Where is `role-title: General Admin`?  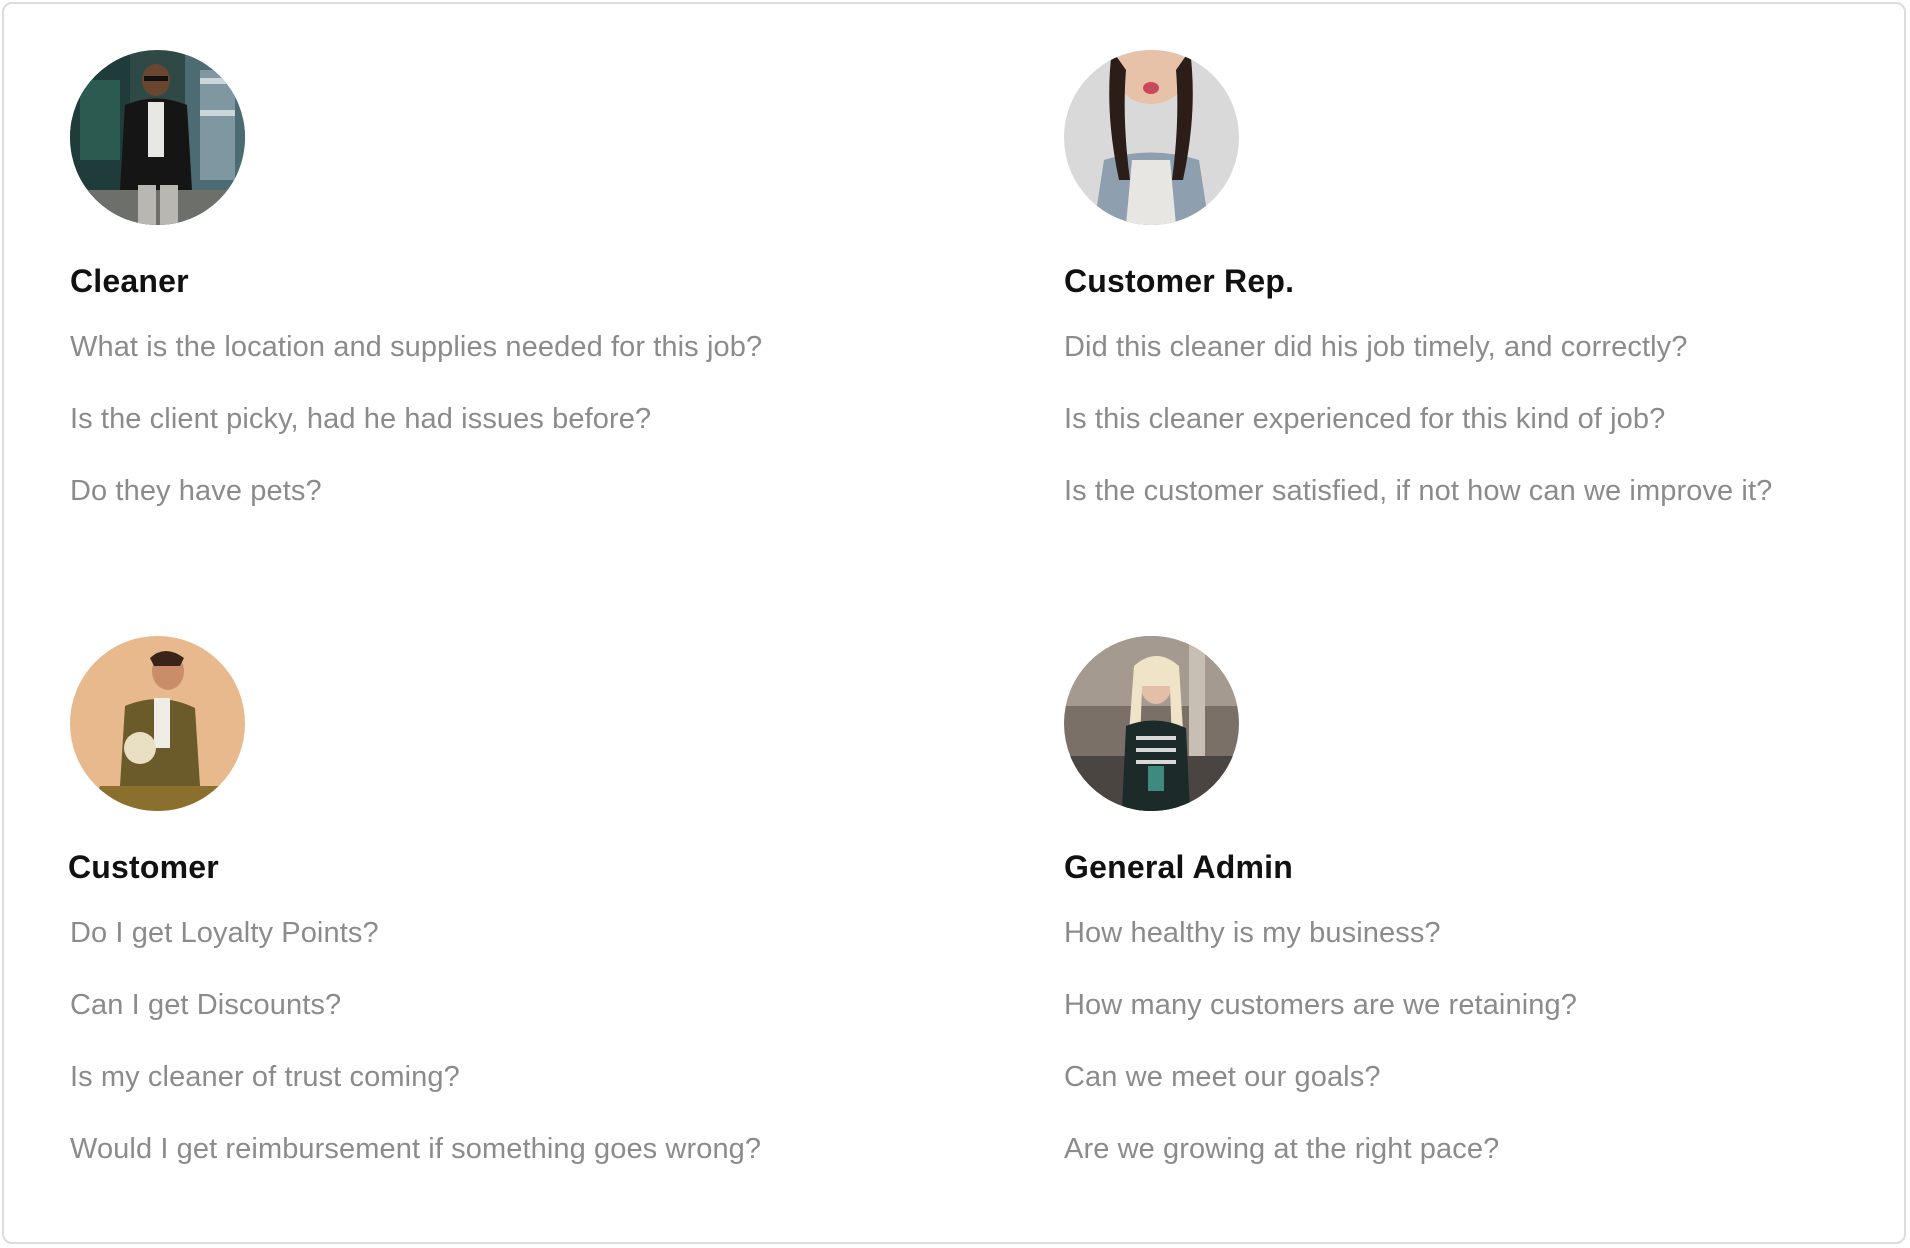
role-title: General Admin is located at coordinates (1179, 867).